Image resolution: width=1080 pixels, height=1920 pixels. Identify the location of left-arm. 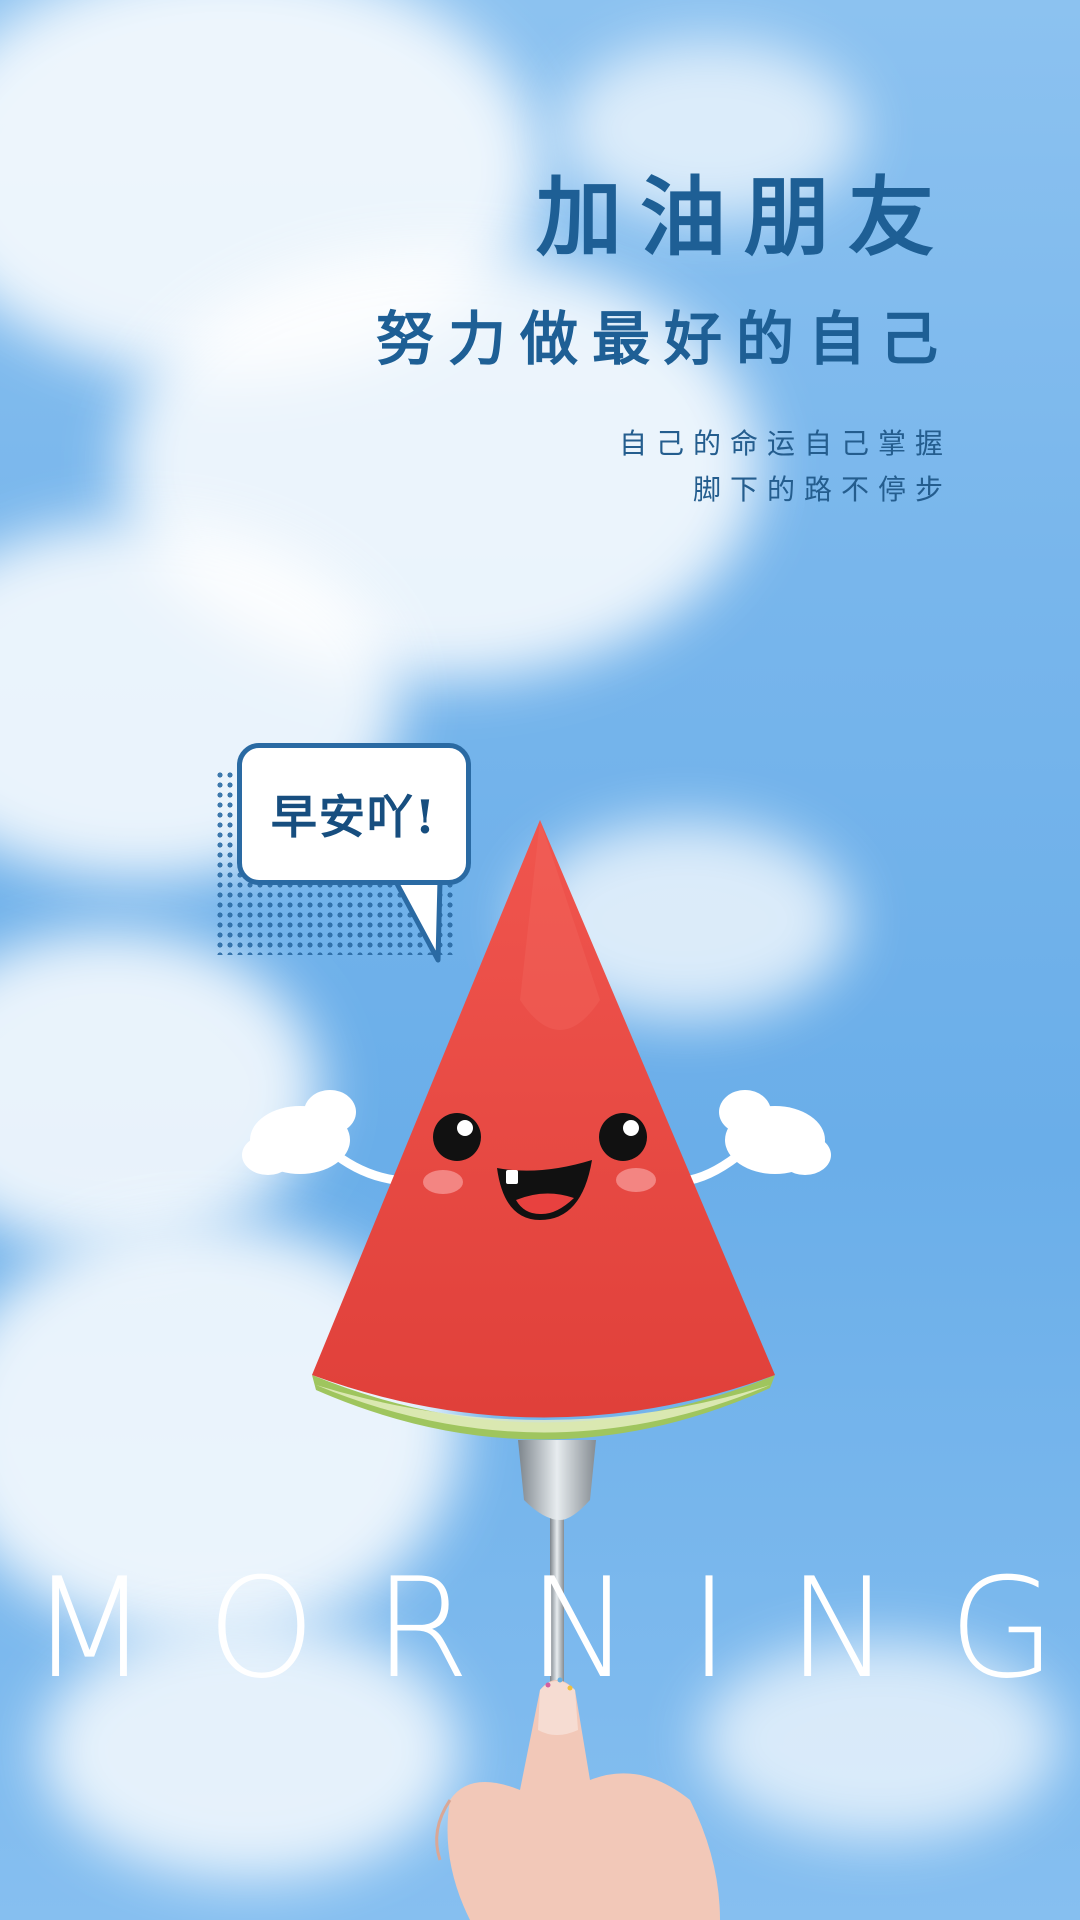
(321, 1137).